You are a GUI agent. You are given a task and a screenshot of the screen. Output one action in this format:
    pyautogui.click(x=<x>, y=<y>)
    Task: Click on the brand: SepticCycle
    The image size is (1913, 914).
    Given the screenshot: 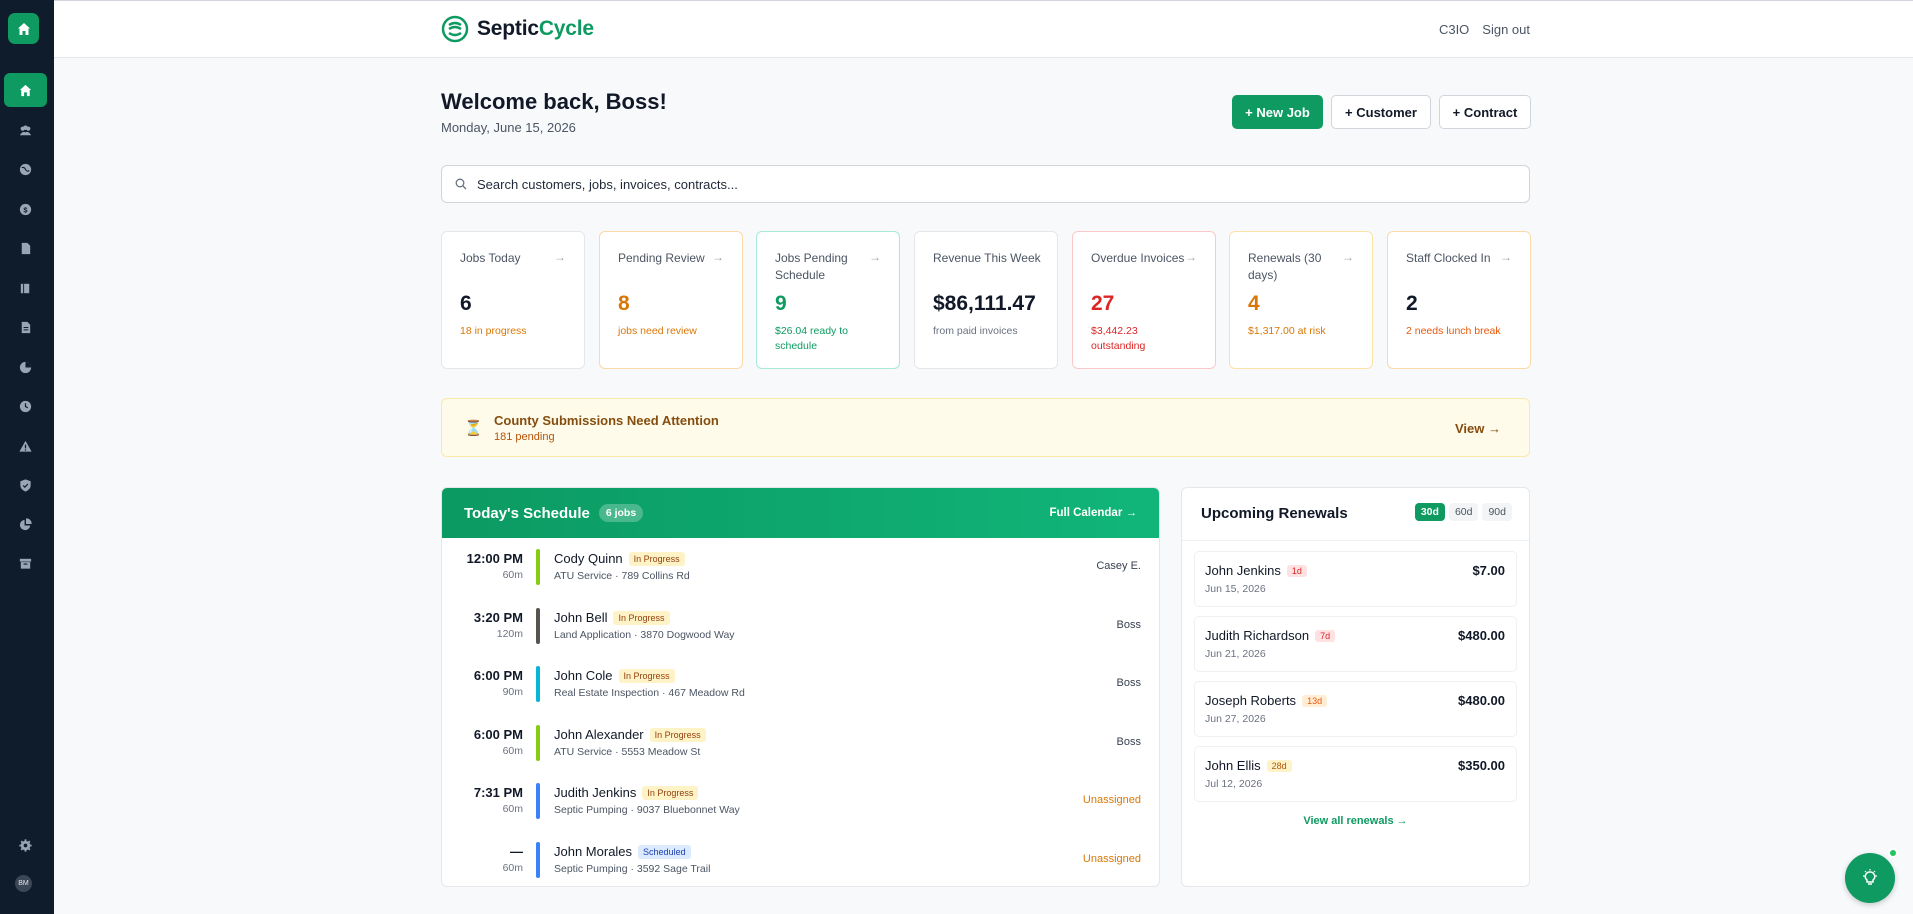 What is the action you would take?
    pyautogui.click(x=517, y=29)
    